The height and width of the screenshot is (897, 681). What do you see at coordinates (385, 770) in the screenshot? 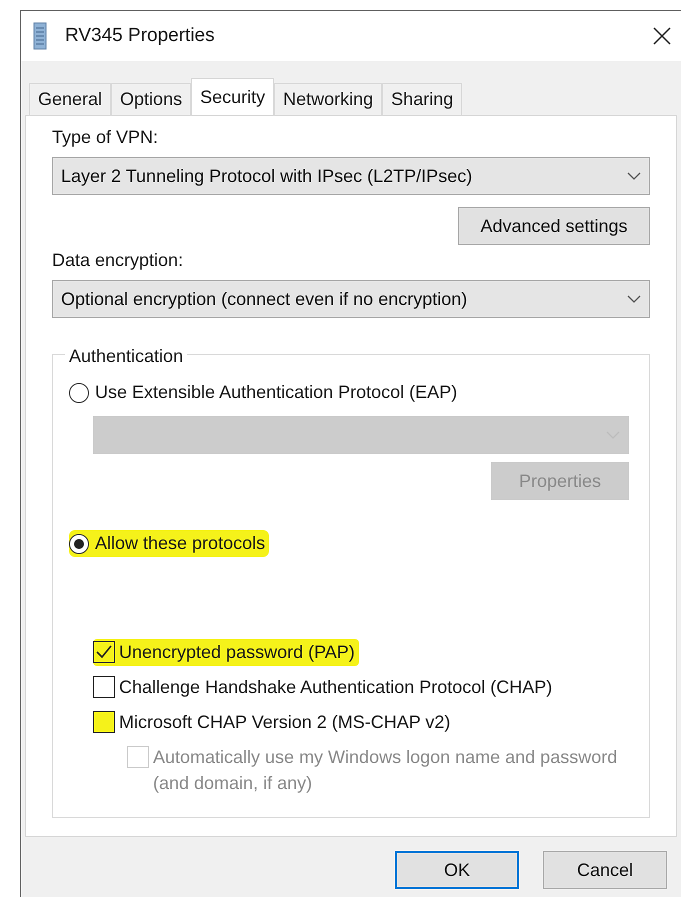
I see `checkbox-label: Automatically use my Windows logon name and password (and domain, if any)` at bounding box center [385, 770].